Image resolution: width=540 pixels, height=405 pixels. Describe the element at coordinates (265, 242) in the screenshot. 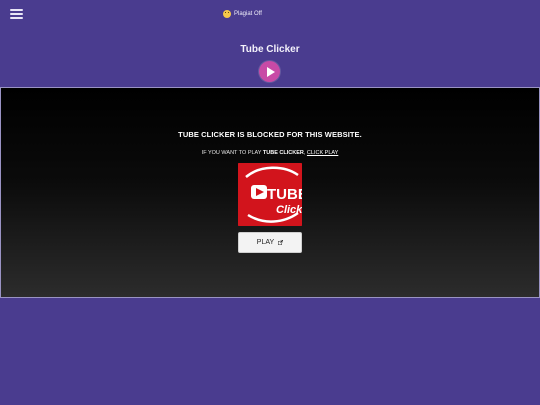

I see `play-button-label: PLAY` at that location.